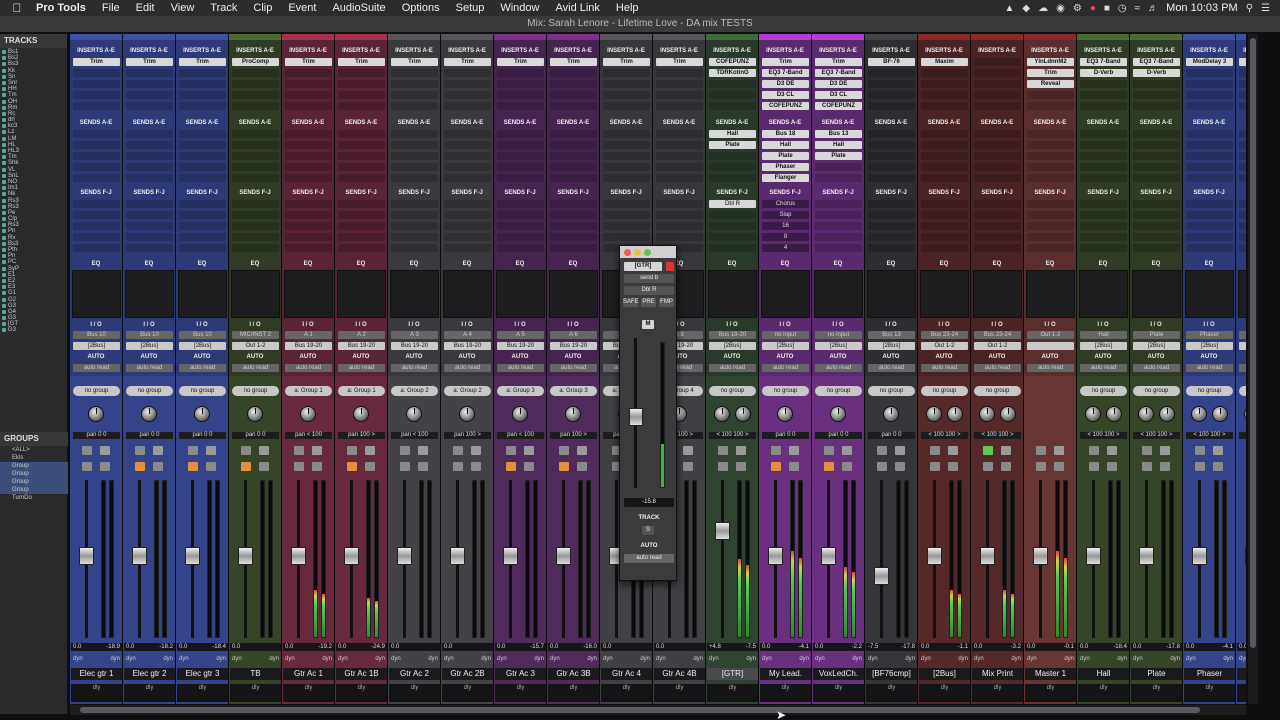  What do you see at coordinates (467, 435) in the screenshot?
I see `pan-value: pan 100 >` at bounding box center [467, 435].